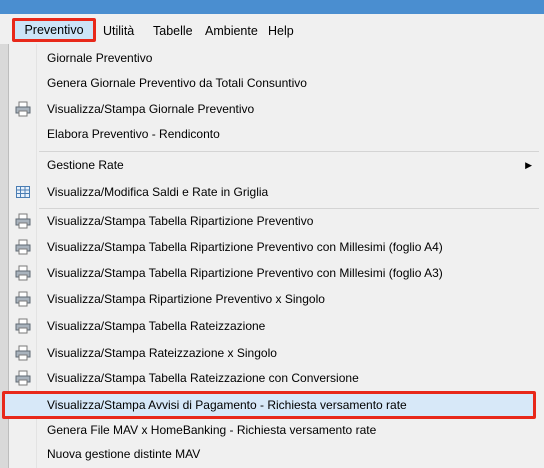  Describe the element at coordinates (151, 109) in the screenshot. I see `menu-item-label: Visualizza/Stampa Giornale Preventivo` at that location.